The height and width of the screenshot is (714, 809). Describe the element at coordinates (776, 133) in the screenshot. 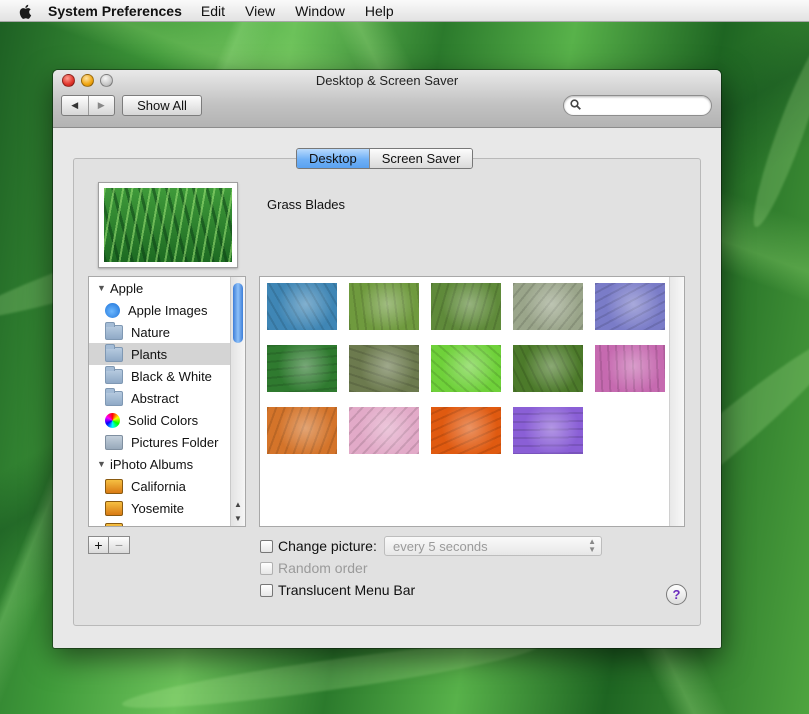

I see `wallpaper-grass-streak` at that location.